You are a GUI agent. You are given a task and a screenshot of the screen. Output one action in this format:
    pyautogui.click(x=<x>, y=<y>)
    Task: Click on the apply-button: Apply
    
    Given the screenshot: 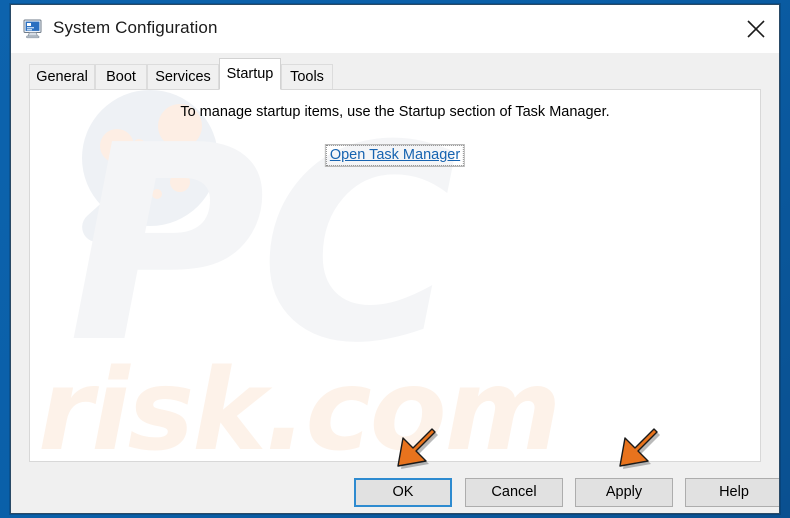 What is the action you would take?
    pyautogui.click(x=624, y=492)
    